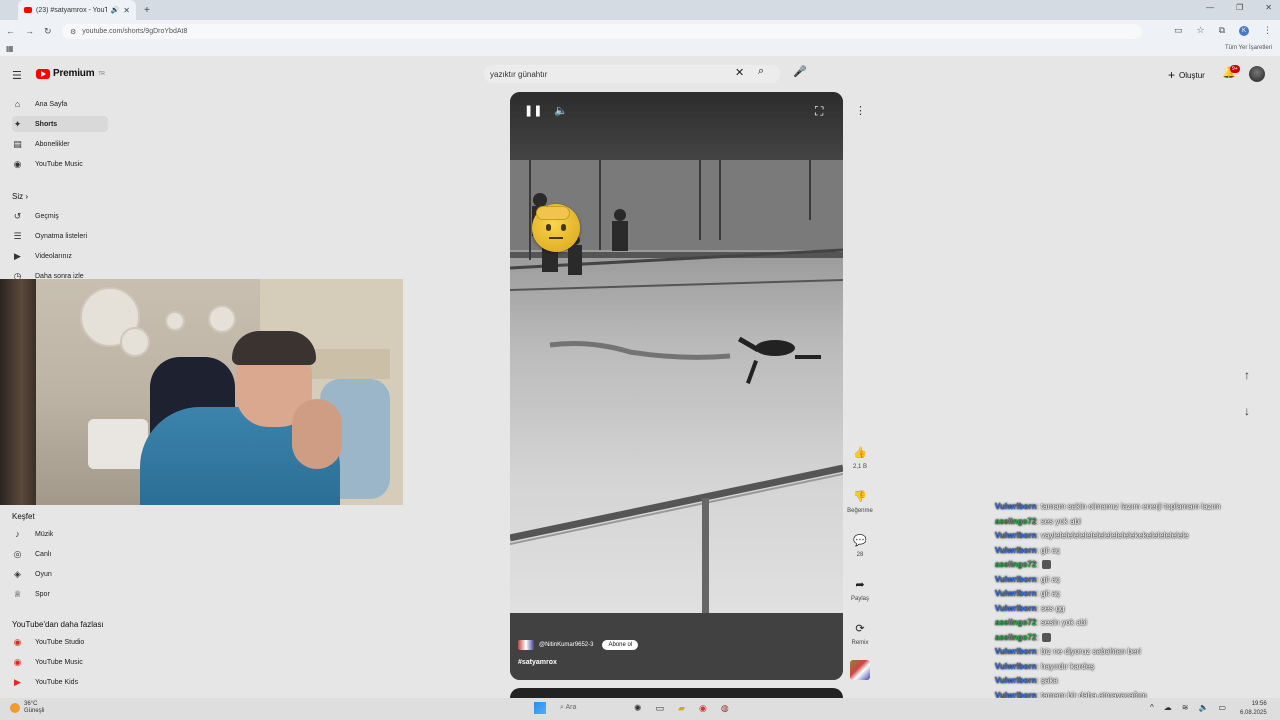 This screenshot has height=720, width=1280. What do you see at coordinates (761, 71) in the screenshot?
I see `search-icon: ⌕` at bounding box center [761, 71].